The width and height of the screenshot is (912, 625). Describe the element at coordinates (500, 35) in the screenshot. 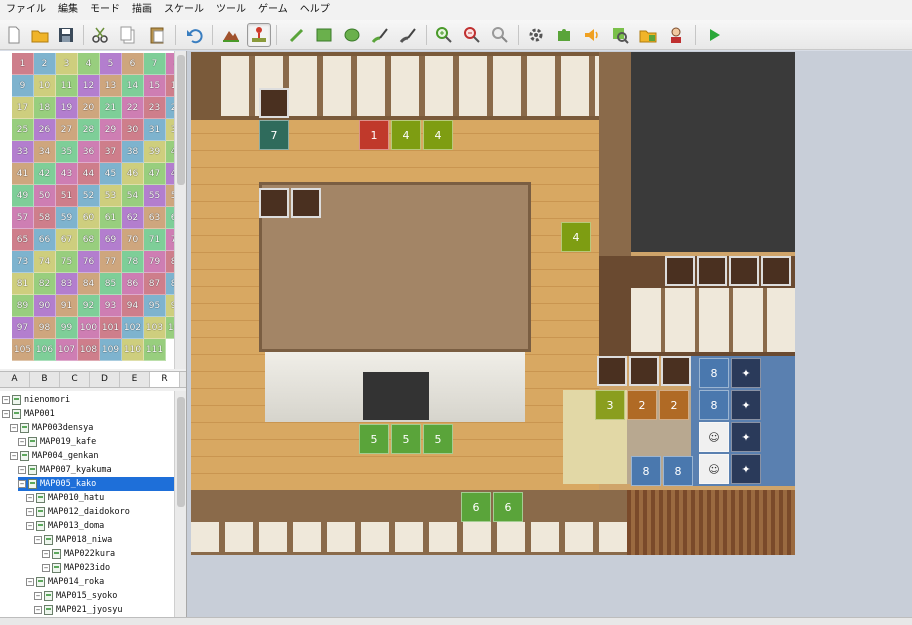

I see `actual-size-button` at that location.